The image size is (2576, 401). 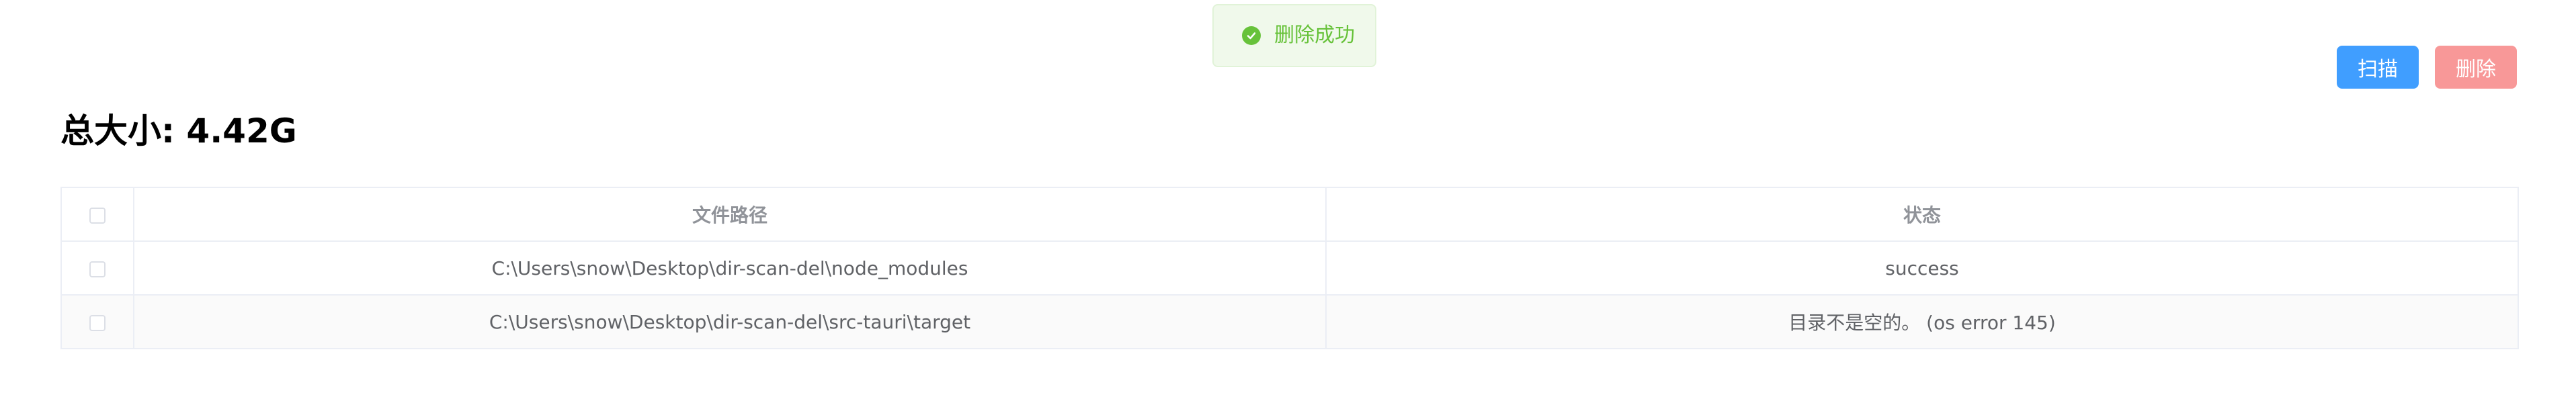 What do you see at coordinates (1314, 35) in the screenshot?
I see `toast-message: 删除成功` at bounding box center [1314, 35].